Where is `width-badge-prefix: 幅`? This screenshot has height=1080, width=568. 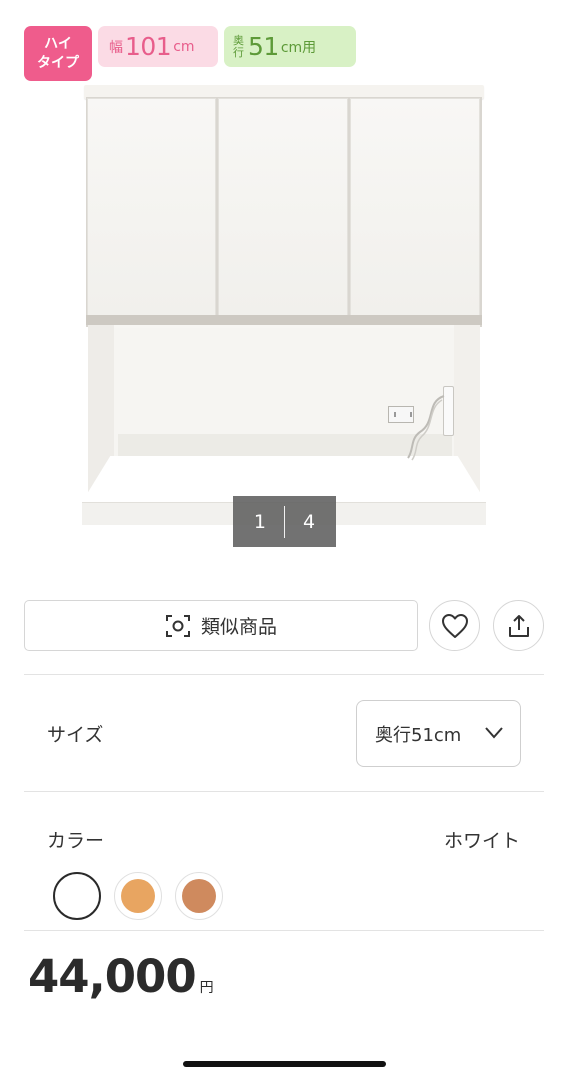 width-badge-prefix: 幅 is located at coordinates (116, 47).